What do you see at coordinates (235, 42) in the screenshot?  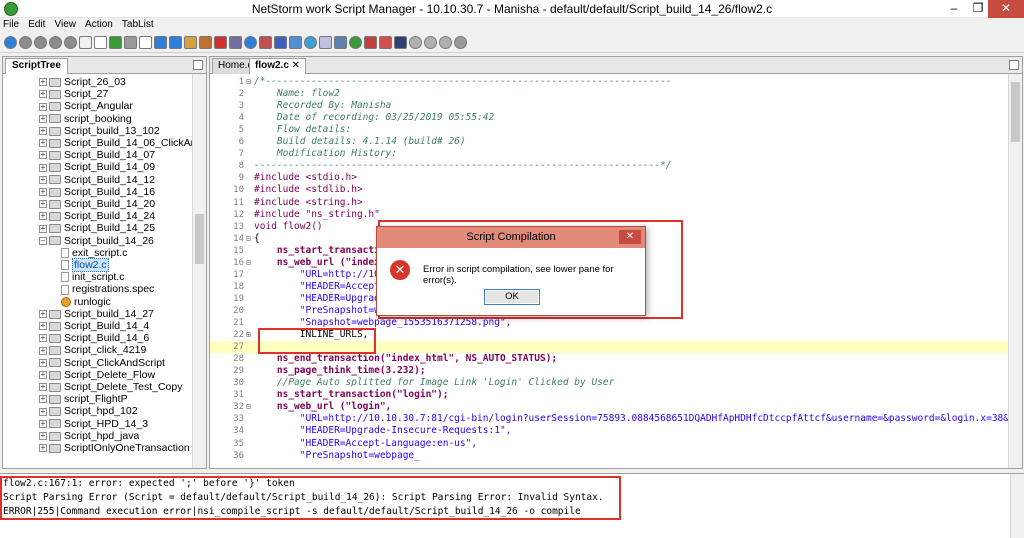 I see `view-icon` at bounding box center [235, 42].